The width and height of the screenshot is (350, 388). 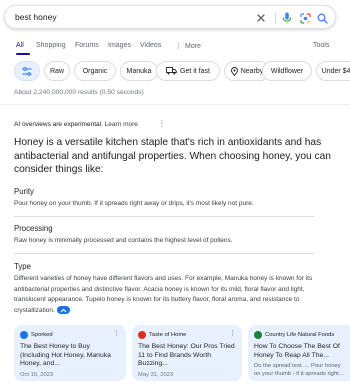 I want to click on expand-button, so click(x=63, y=310).